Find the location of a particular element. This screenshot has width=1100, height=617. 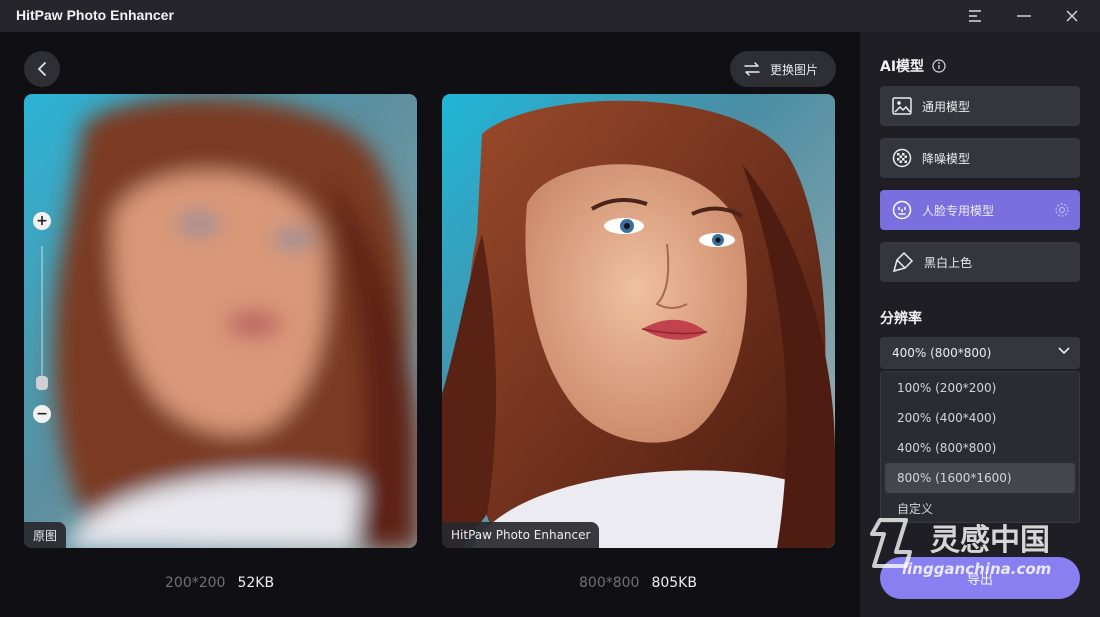

zoom-out-button: − is located at coordinates (42, 414).